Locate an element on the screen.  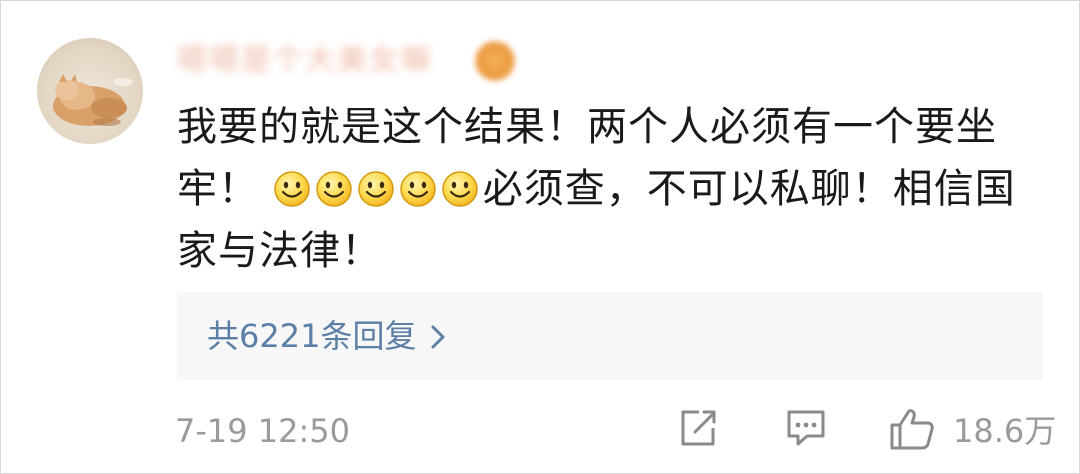
emoji-row is located at coordinates (378, 189).